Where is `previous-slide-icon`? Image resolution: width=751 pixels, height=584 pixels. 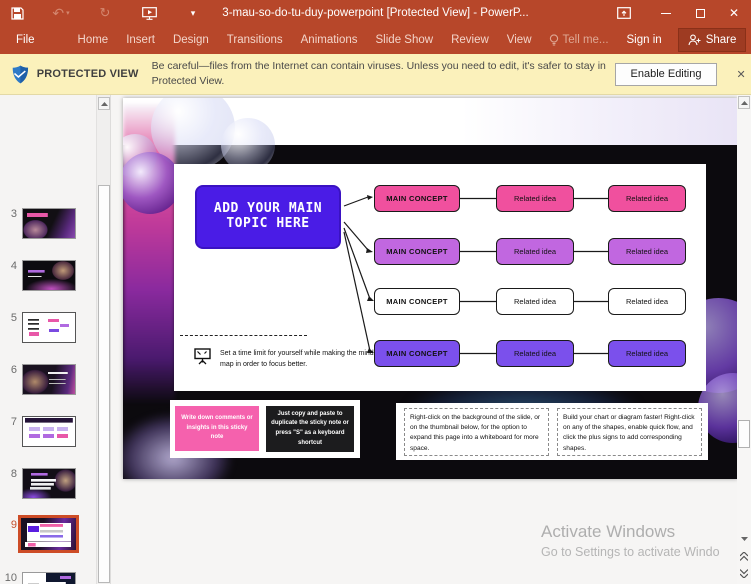
previous-slide-icon is located at coordinates (744, 556).